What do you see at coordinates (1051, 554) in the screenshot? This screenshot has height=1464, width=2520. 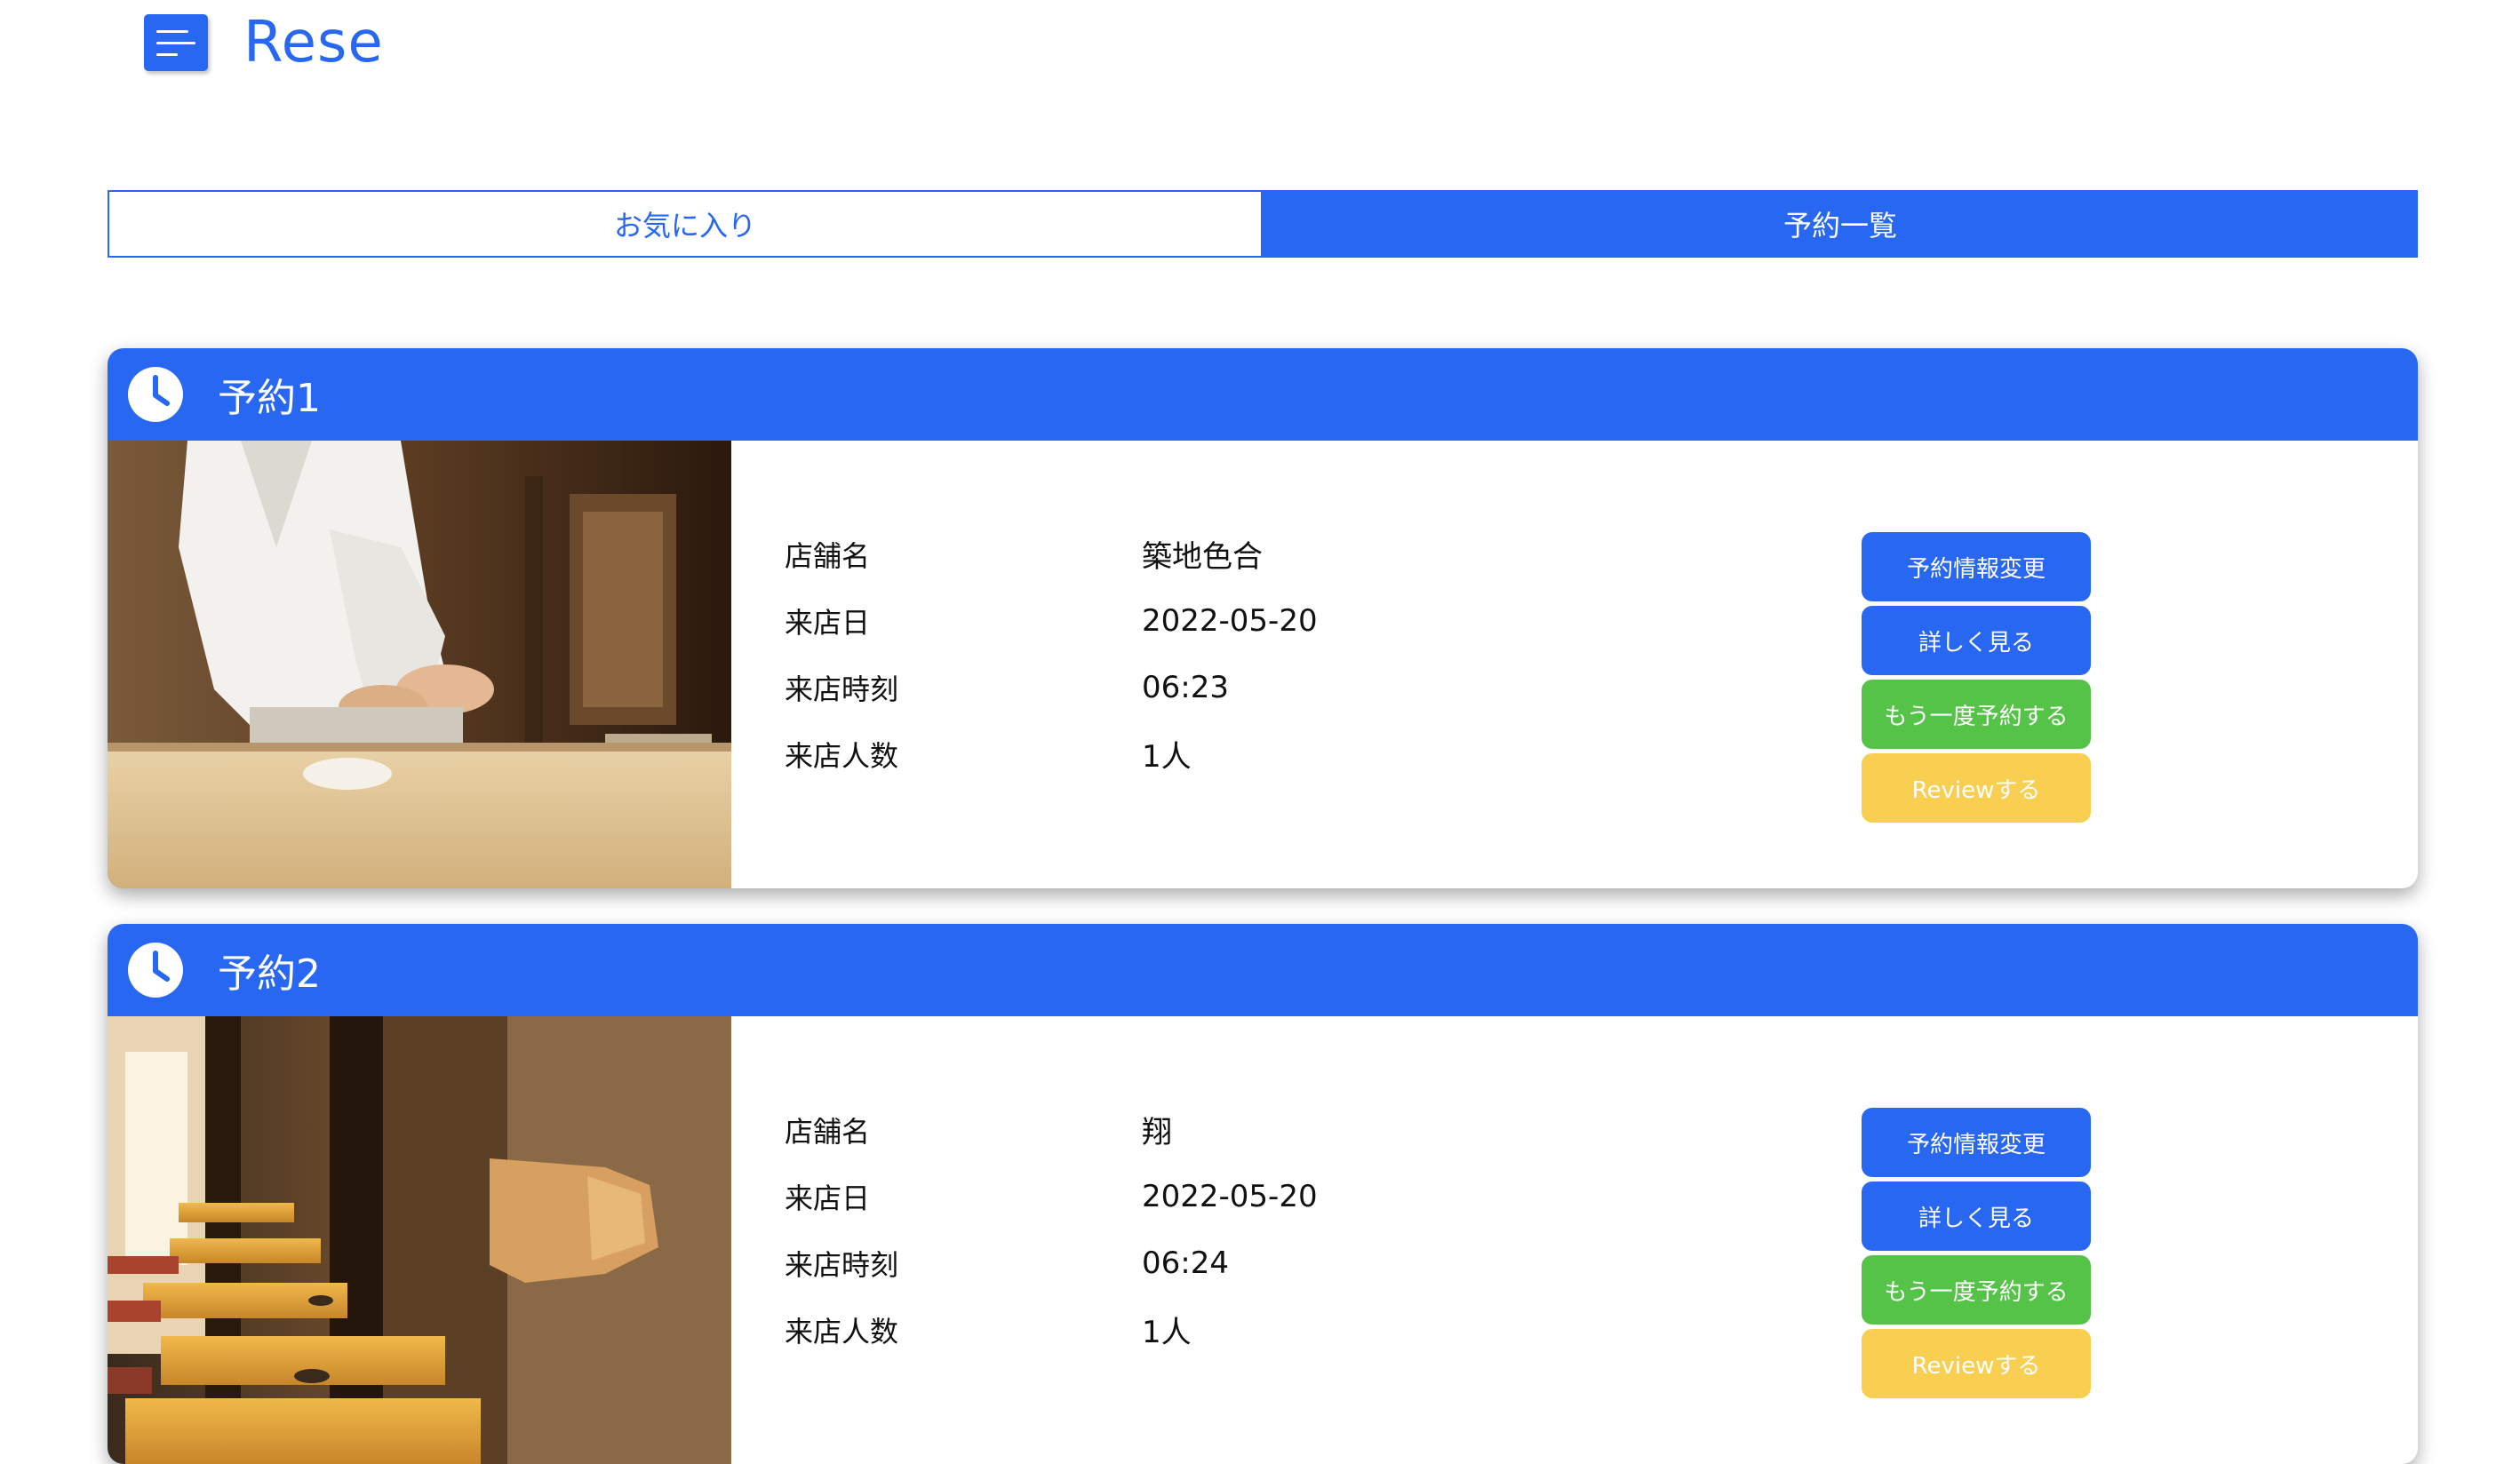 I see `shop-row: 店舗名 築地色合` at bounding box center [1051, 554].